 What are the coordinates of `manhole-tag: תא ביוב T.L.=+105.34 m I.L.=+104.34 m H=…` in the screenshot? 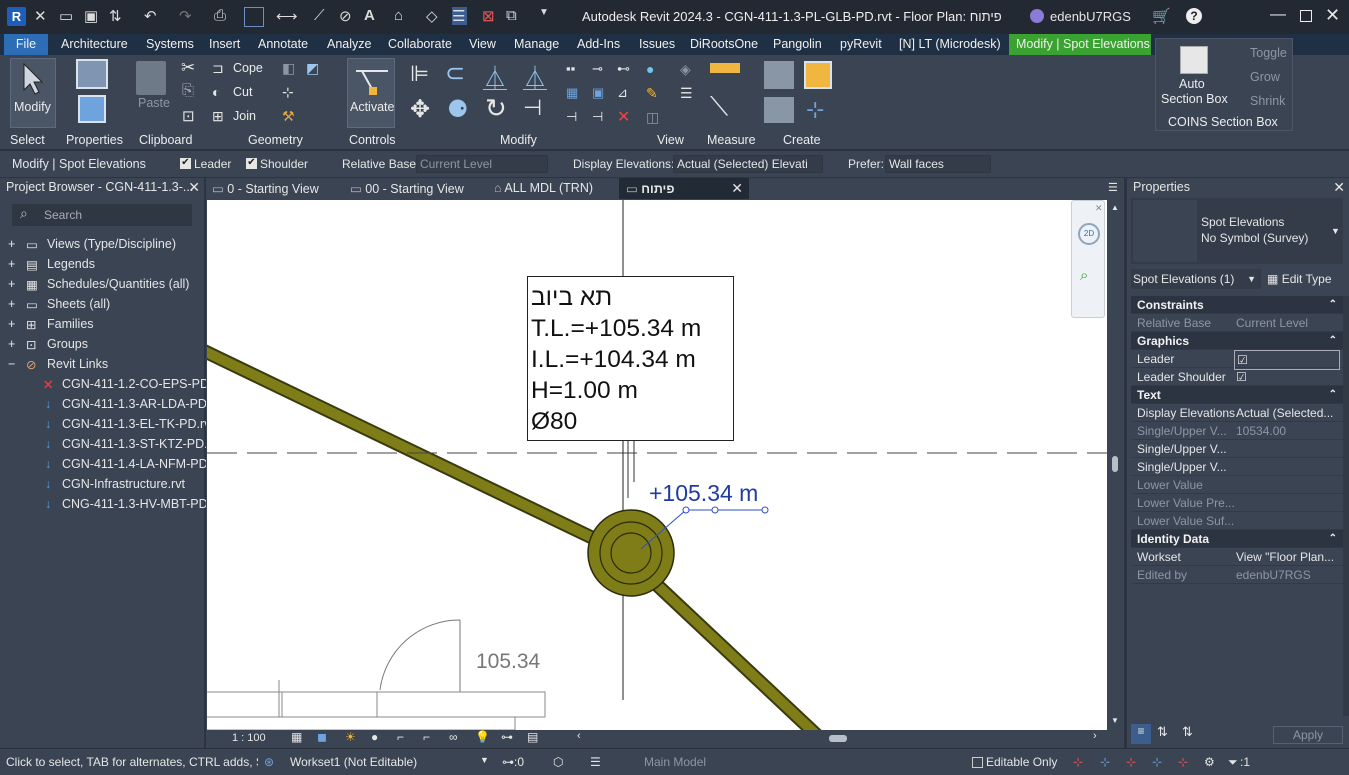 It's located at (630, 358).